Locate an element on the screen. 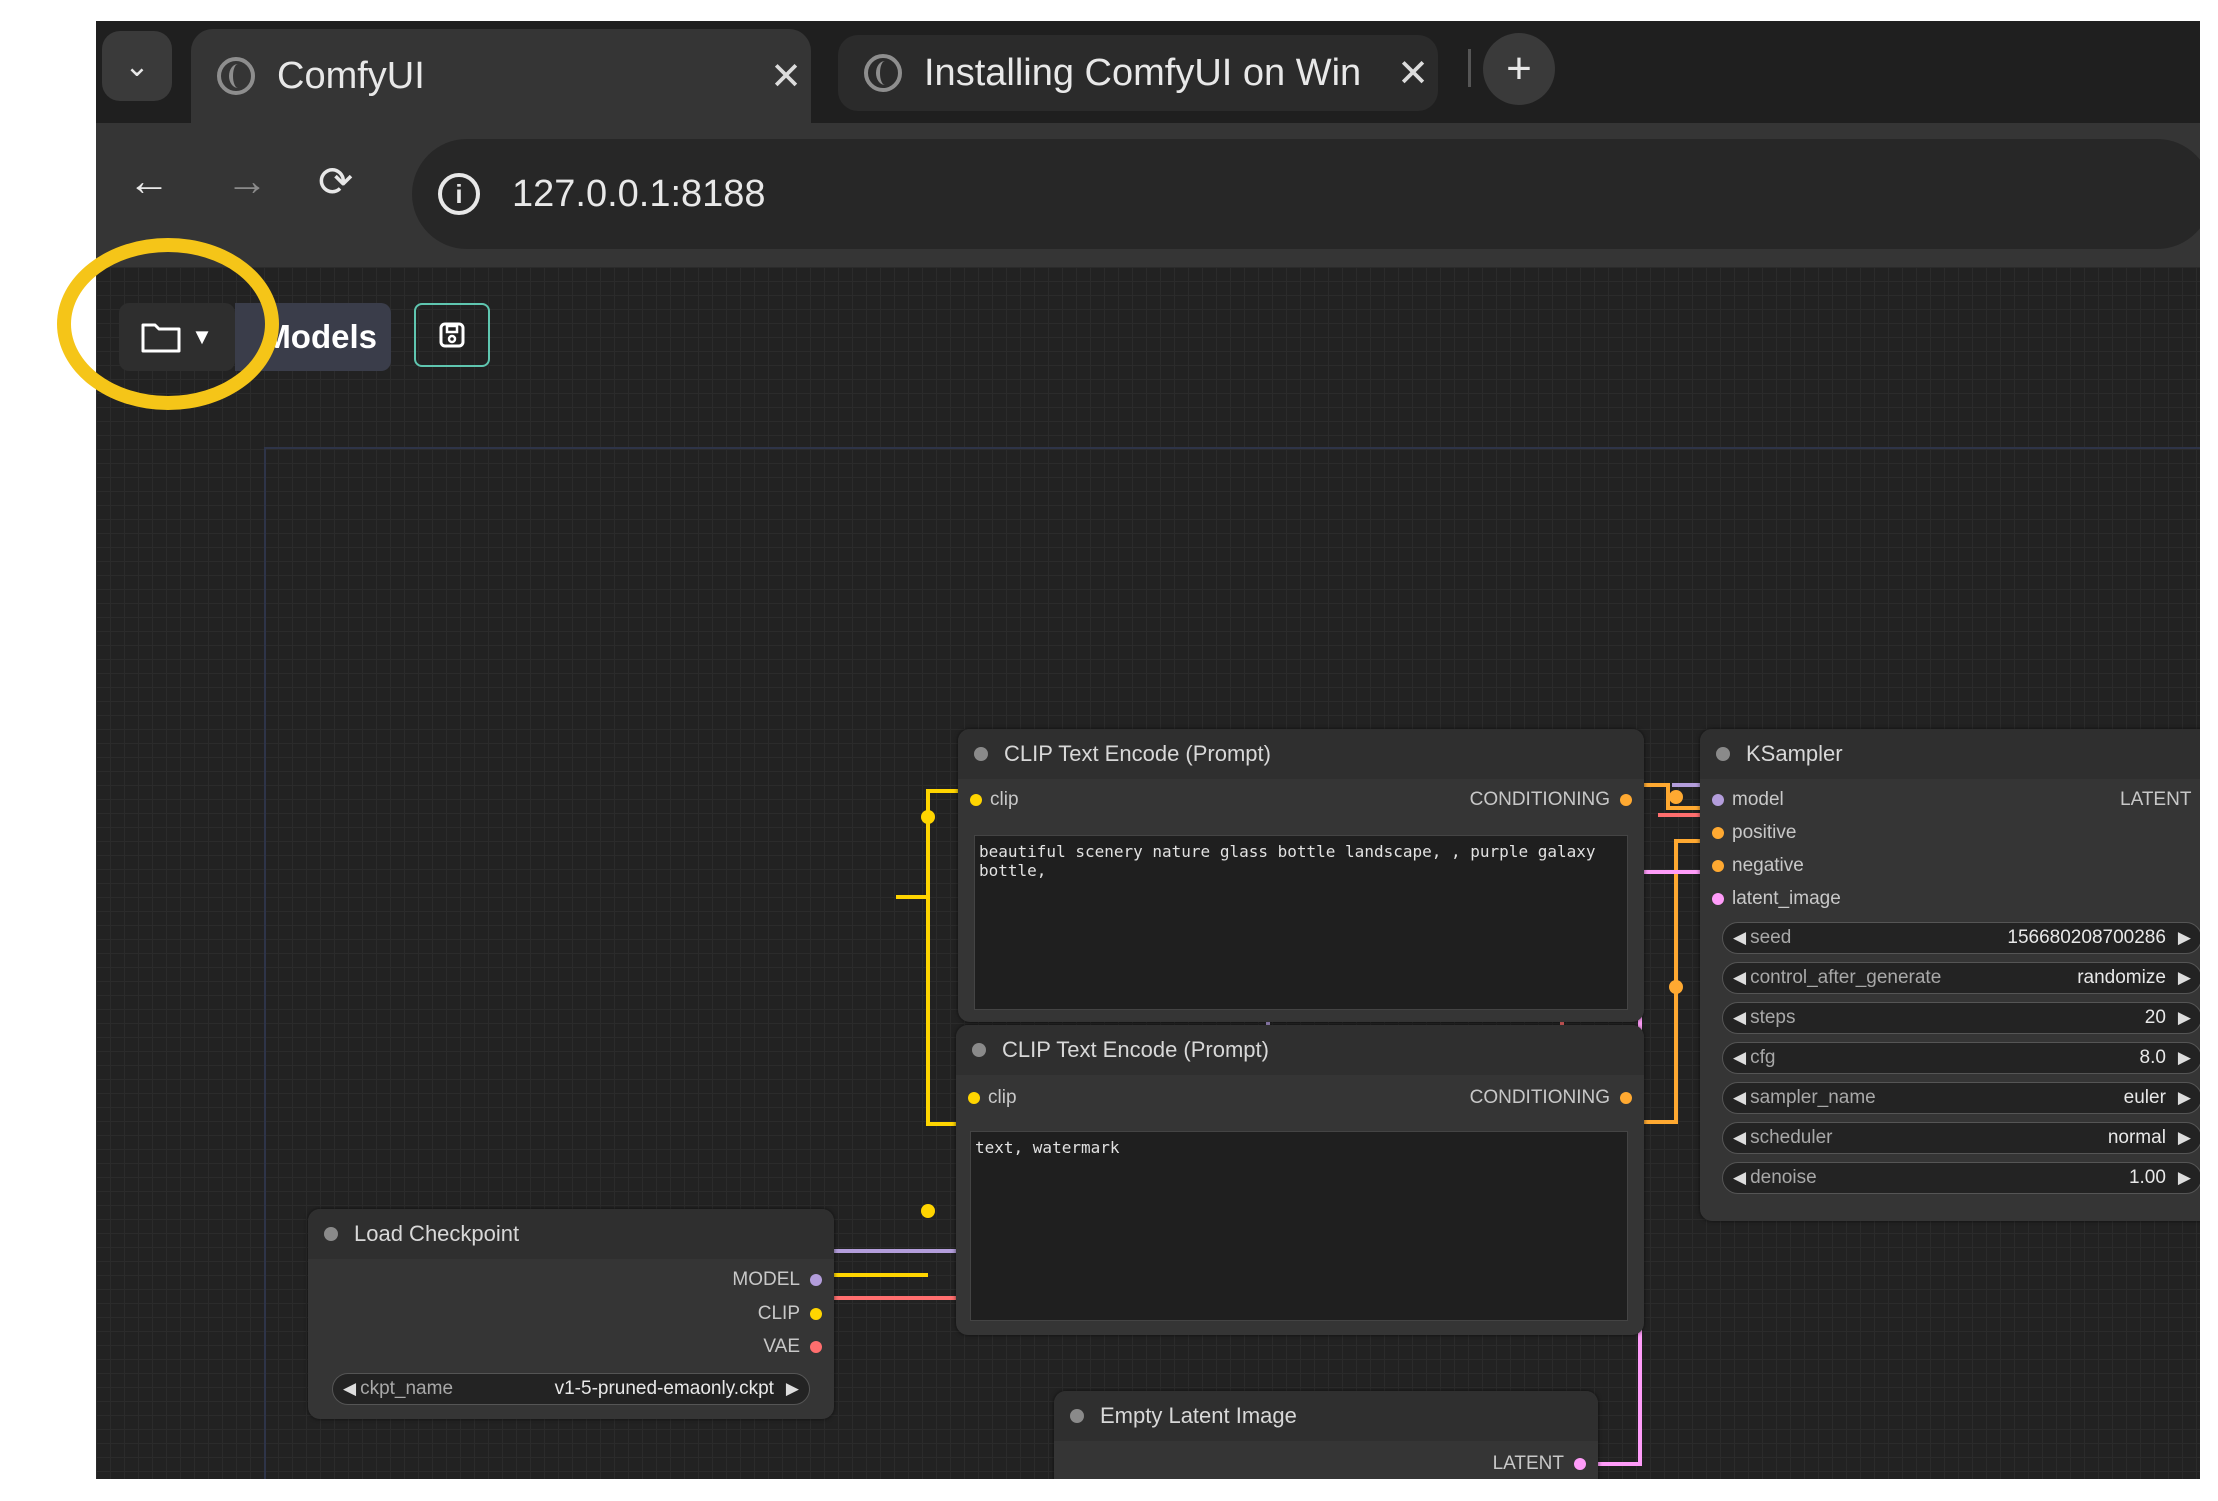 The image size is (2218, 1501). widget-control-after-generate: ◀ control_after_generate randomize ▶ is located at coordinates (1961, 978).